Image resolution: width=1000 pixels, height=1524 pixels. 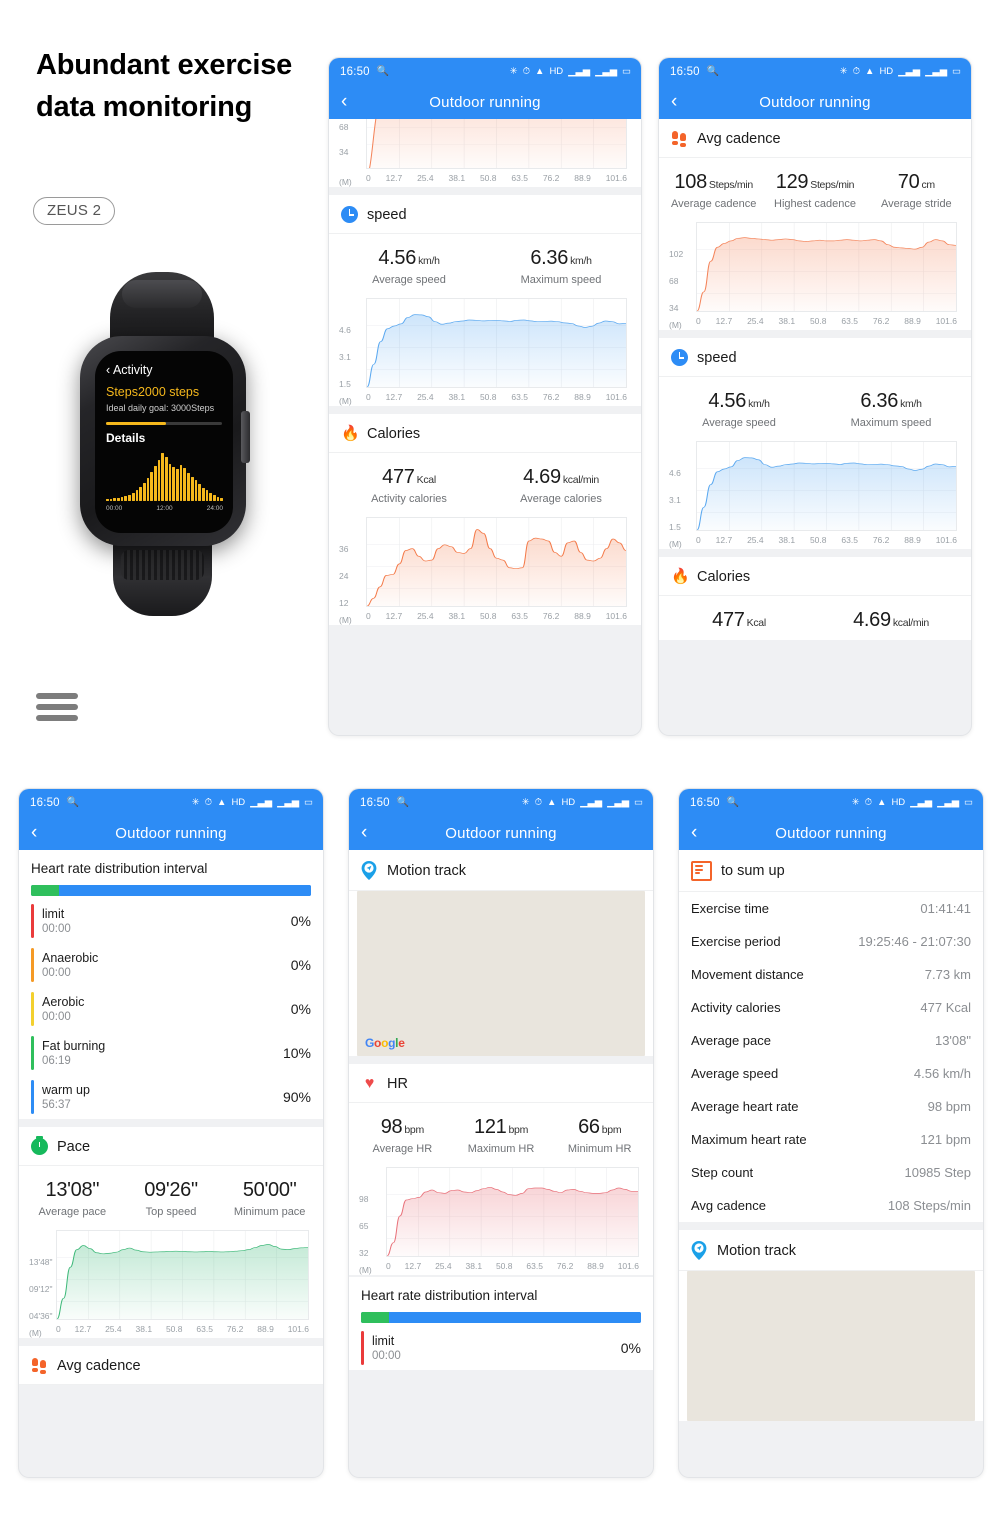 I want to click on stat-unit: bpm, so click(x=414, y=1130).